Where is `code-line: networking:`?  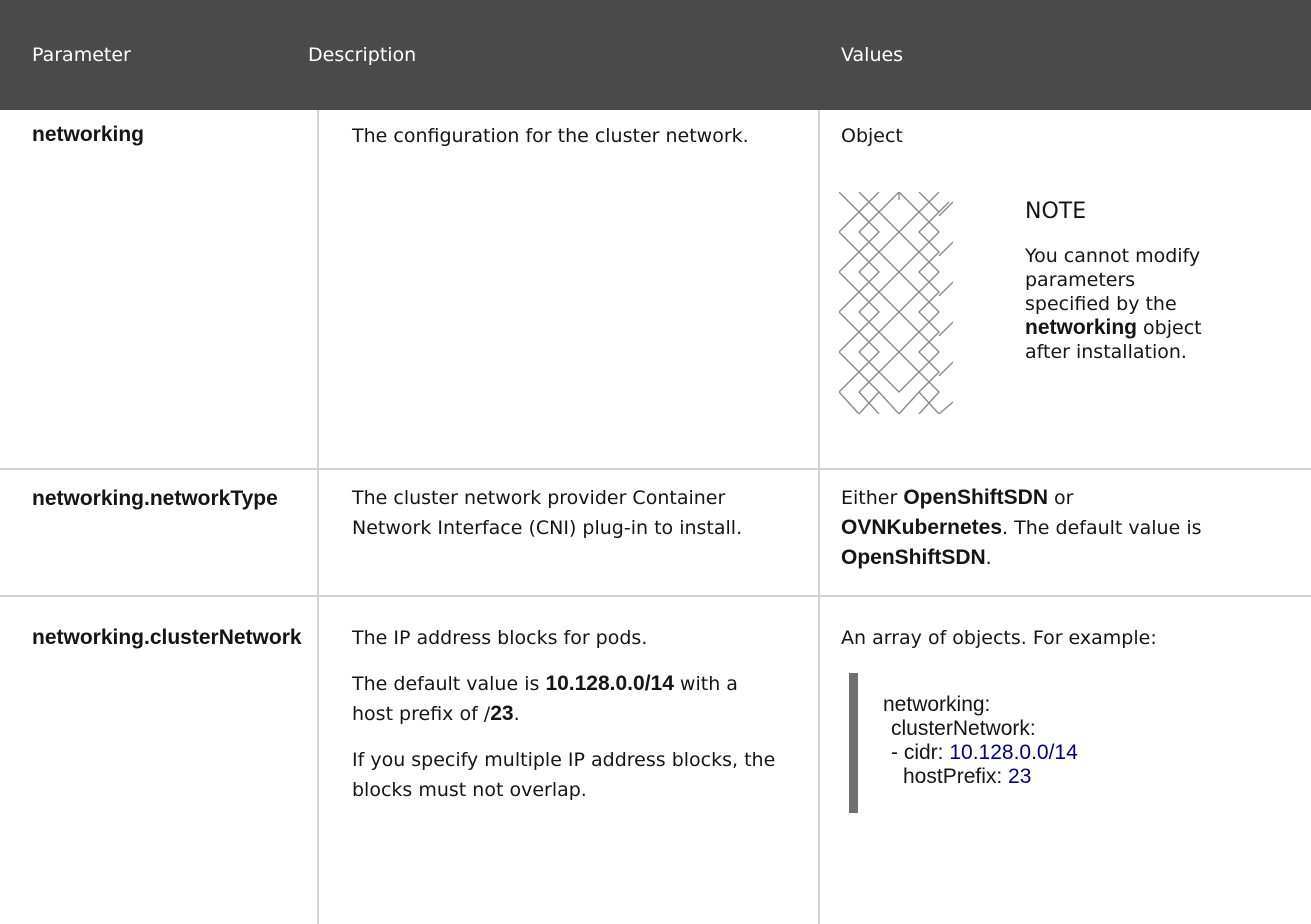 code-line: networking: is located at coordinates (937, 704).